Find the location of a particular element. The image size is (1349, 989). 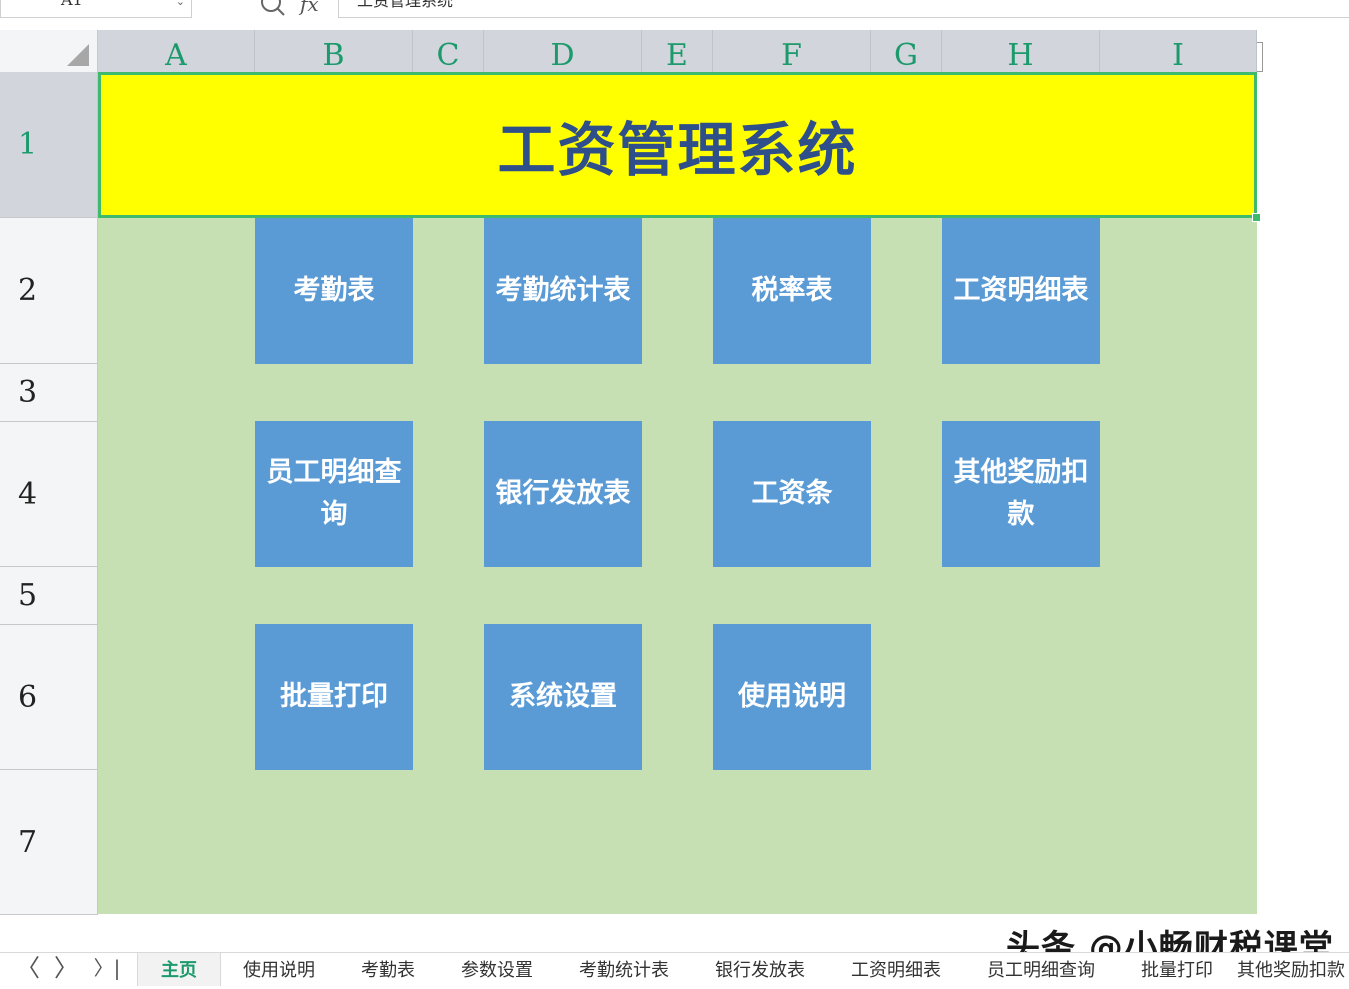

select-all-corner is located at coordinates (49, 51).